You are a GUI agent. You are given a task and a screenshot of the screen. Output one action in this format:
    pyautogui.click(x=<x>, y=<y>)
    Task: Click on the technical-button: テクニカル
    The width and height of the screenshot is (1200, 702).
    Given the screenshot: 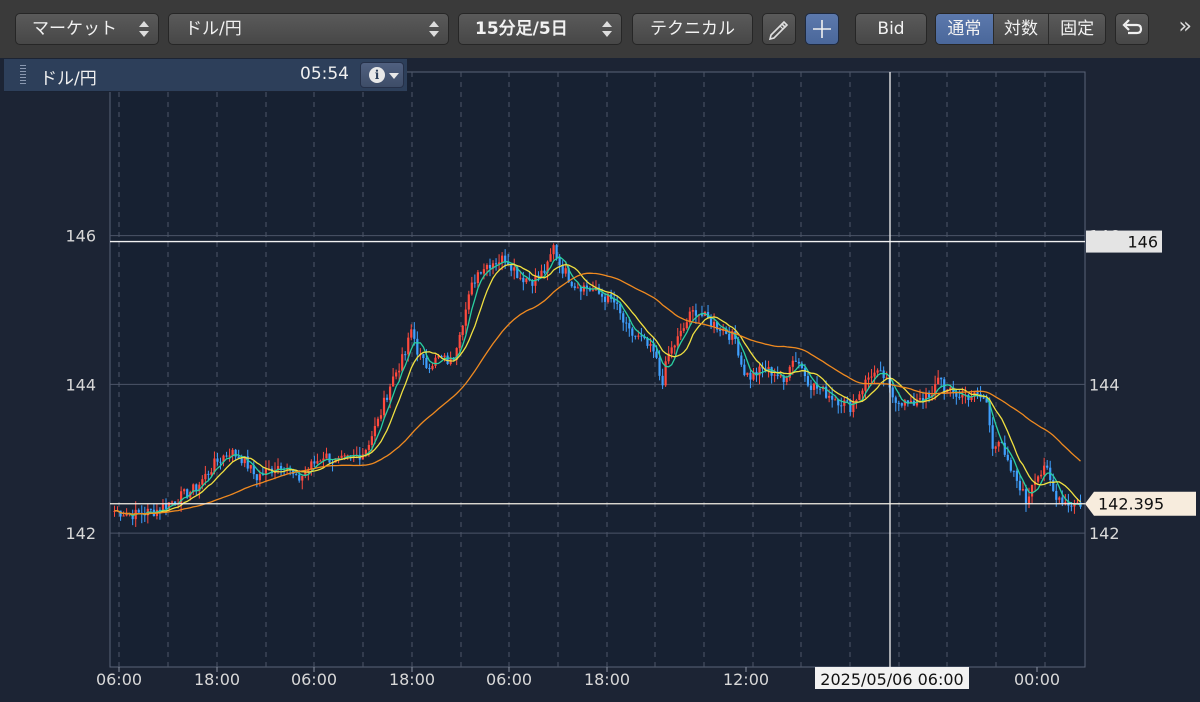 What is the action you would take?
    pyautogui.click(x=692, y=29)
    